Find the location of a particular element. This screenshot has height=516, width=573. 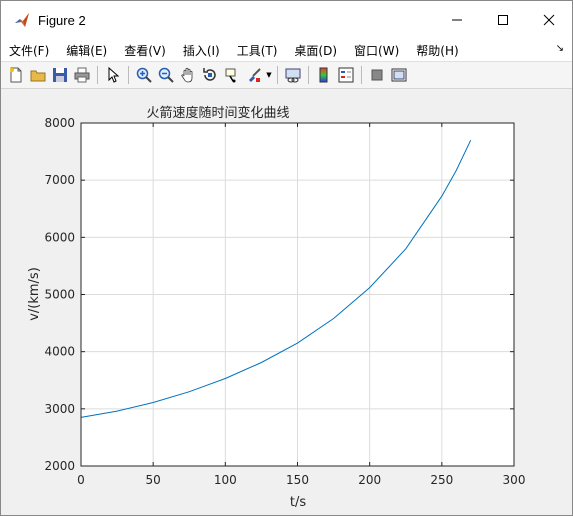

chart-title: 火箭速度随时间变化曲线 is located at coordinates (217, 113).